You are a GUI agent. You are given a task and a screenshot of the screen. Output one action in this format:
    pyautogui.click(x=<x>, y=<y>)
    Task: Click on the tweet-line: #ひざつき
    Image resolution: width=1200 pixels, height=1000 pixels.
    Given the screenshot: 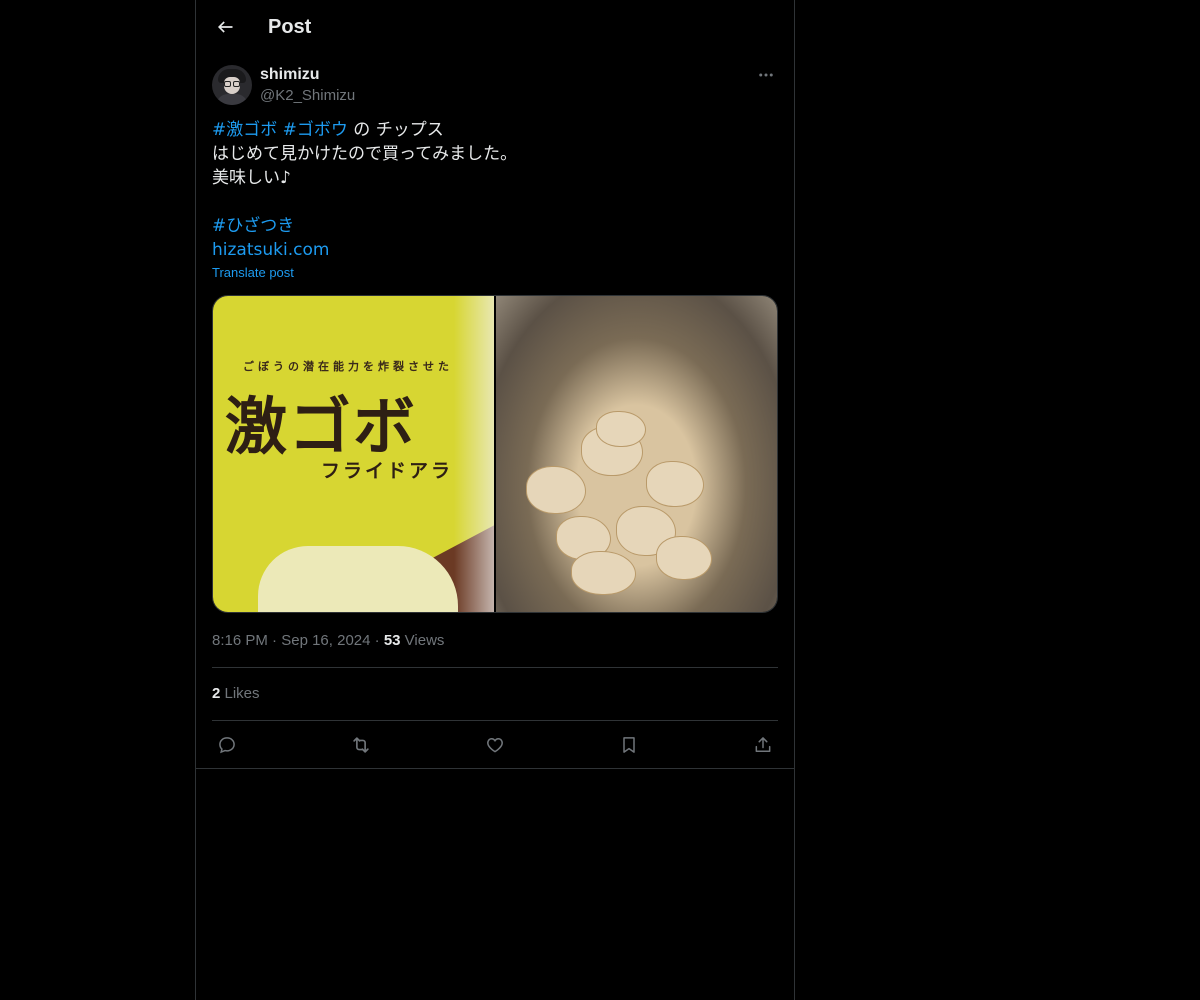 What is the action you would take?
    pyautogui.click(x=495, y=226)
    